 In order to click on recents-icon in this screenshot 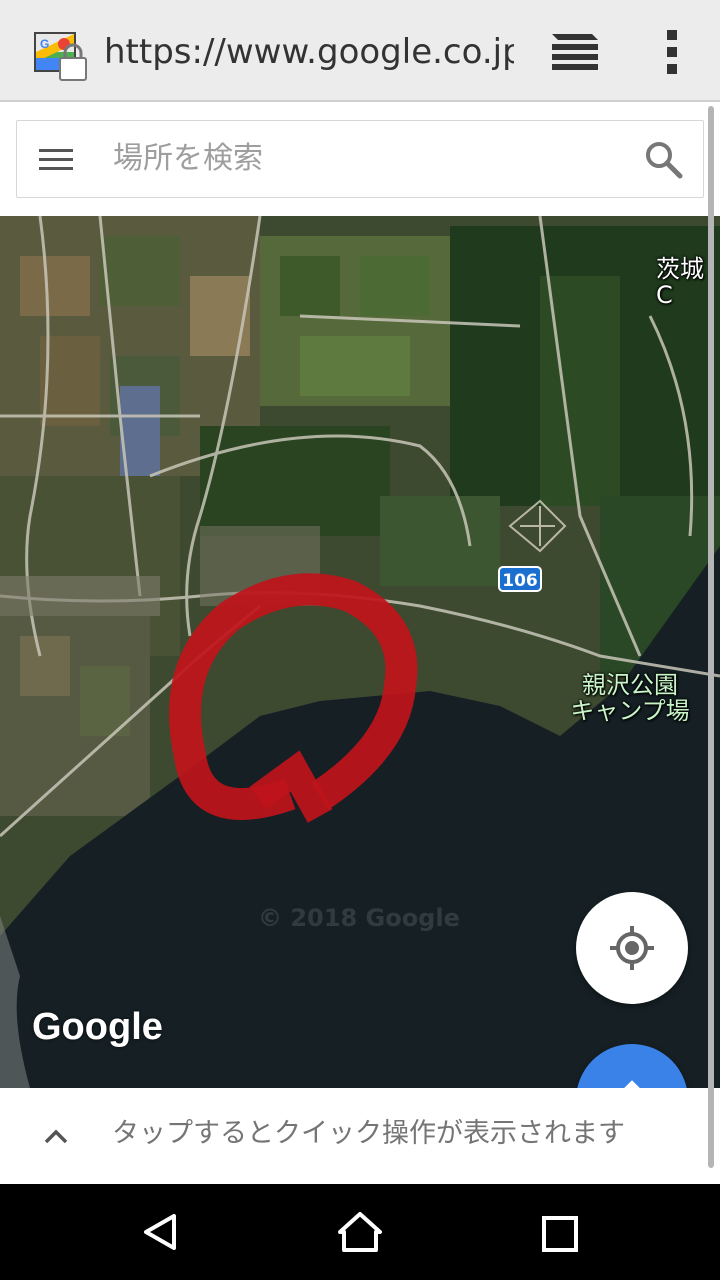, I will do `click(560, 1236)`.